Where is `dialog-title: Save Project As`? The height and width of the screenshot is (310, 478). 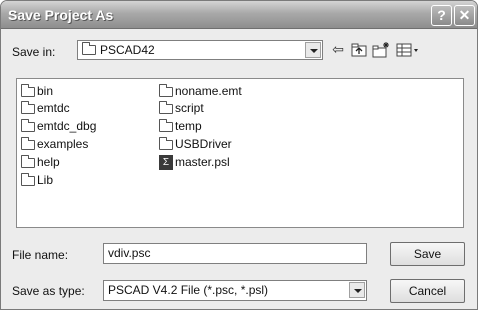
dialog-title: Save Project As is located at coordinates (61, 15).